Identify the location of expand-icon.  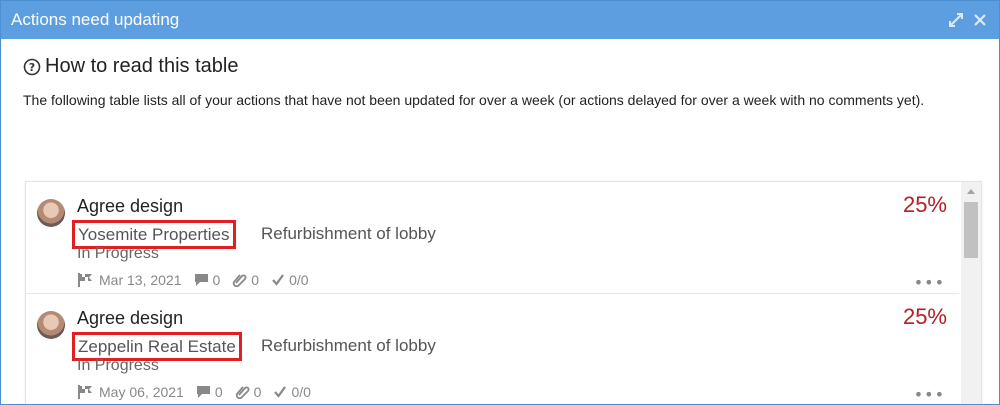
(956, 20).